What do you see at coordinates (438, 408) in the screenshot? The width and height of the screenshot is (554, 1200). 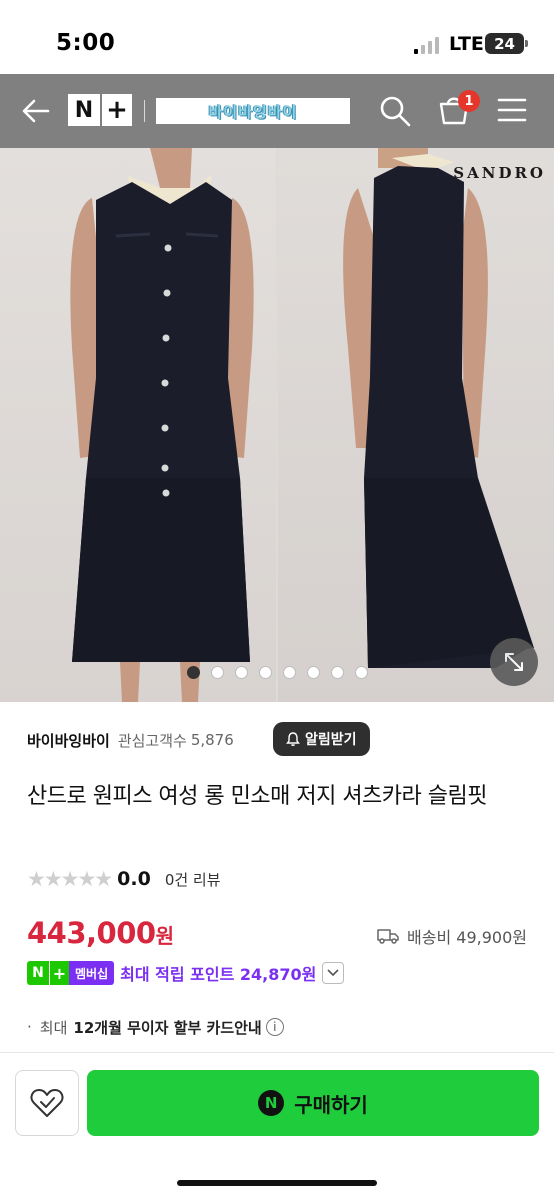 I see `dress-back-illustration` at bounding box center [438, 408].